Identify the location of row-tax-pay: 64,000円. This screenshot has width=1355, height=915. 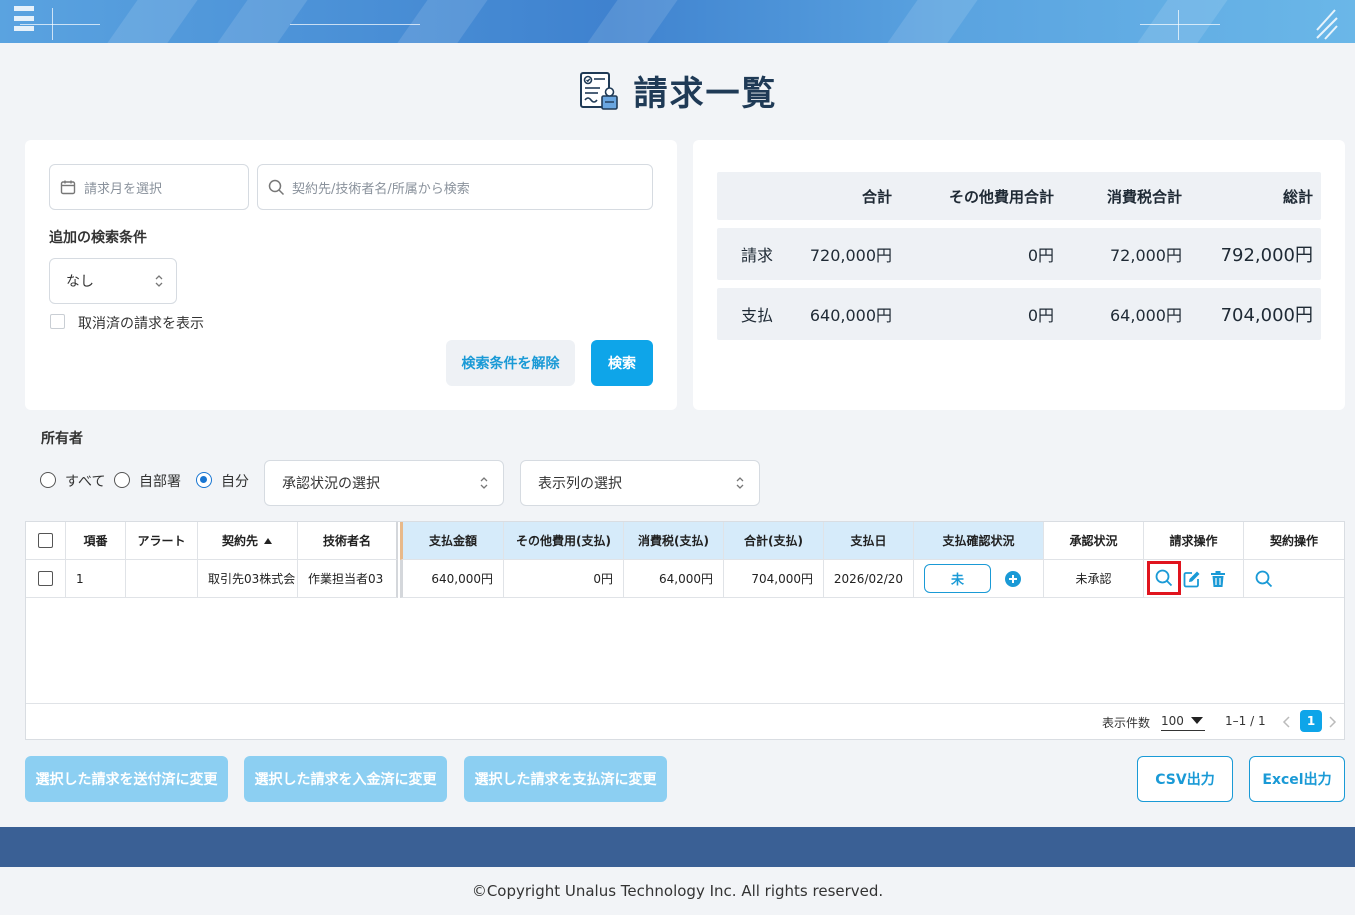
(674, 579).